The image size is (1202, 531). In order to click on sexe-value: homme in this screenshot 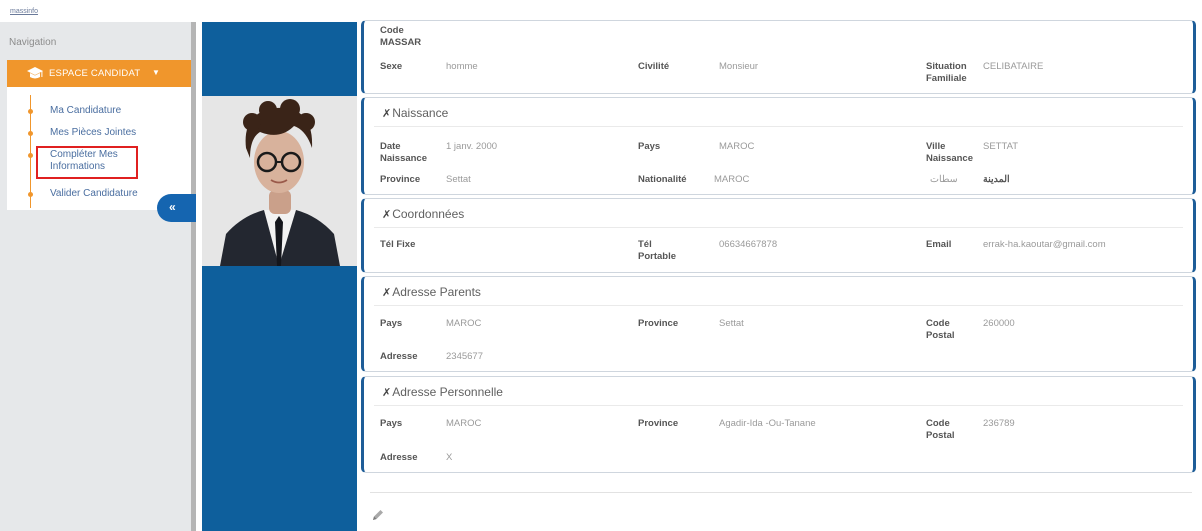, I will do `click(462, 66)`.